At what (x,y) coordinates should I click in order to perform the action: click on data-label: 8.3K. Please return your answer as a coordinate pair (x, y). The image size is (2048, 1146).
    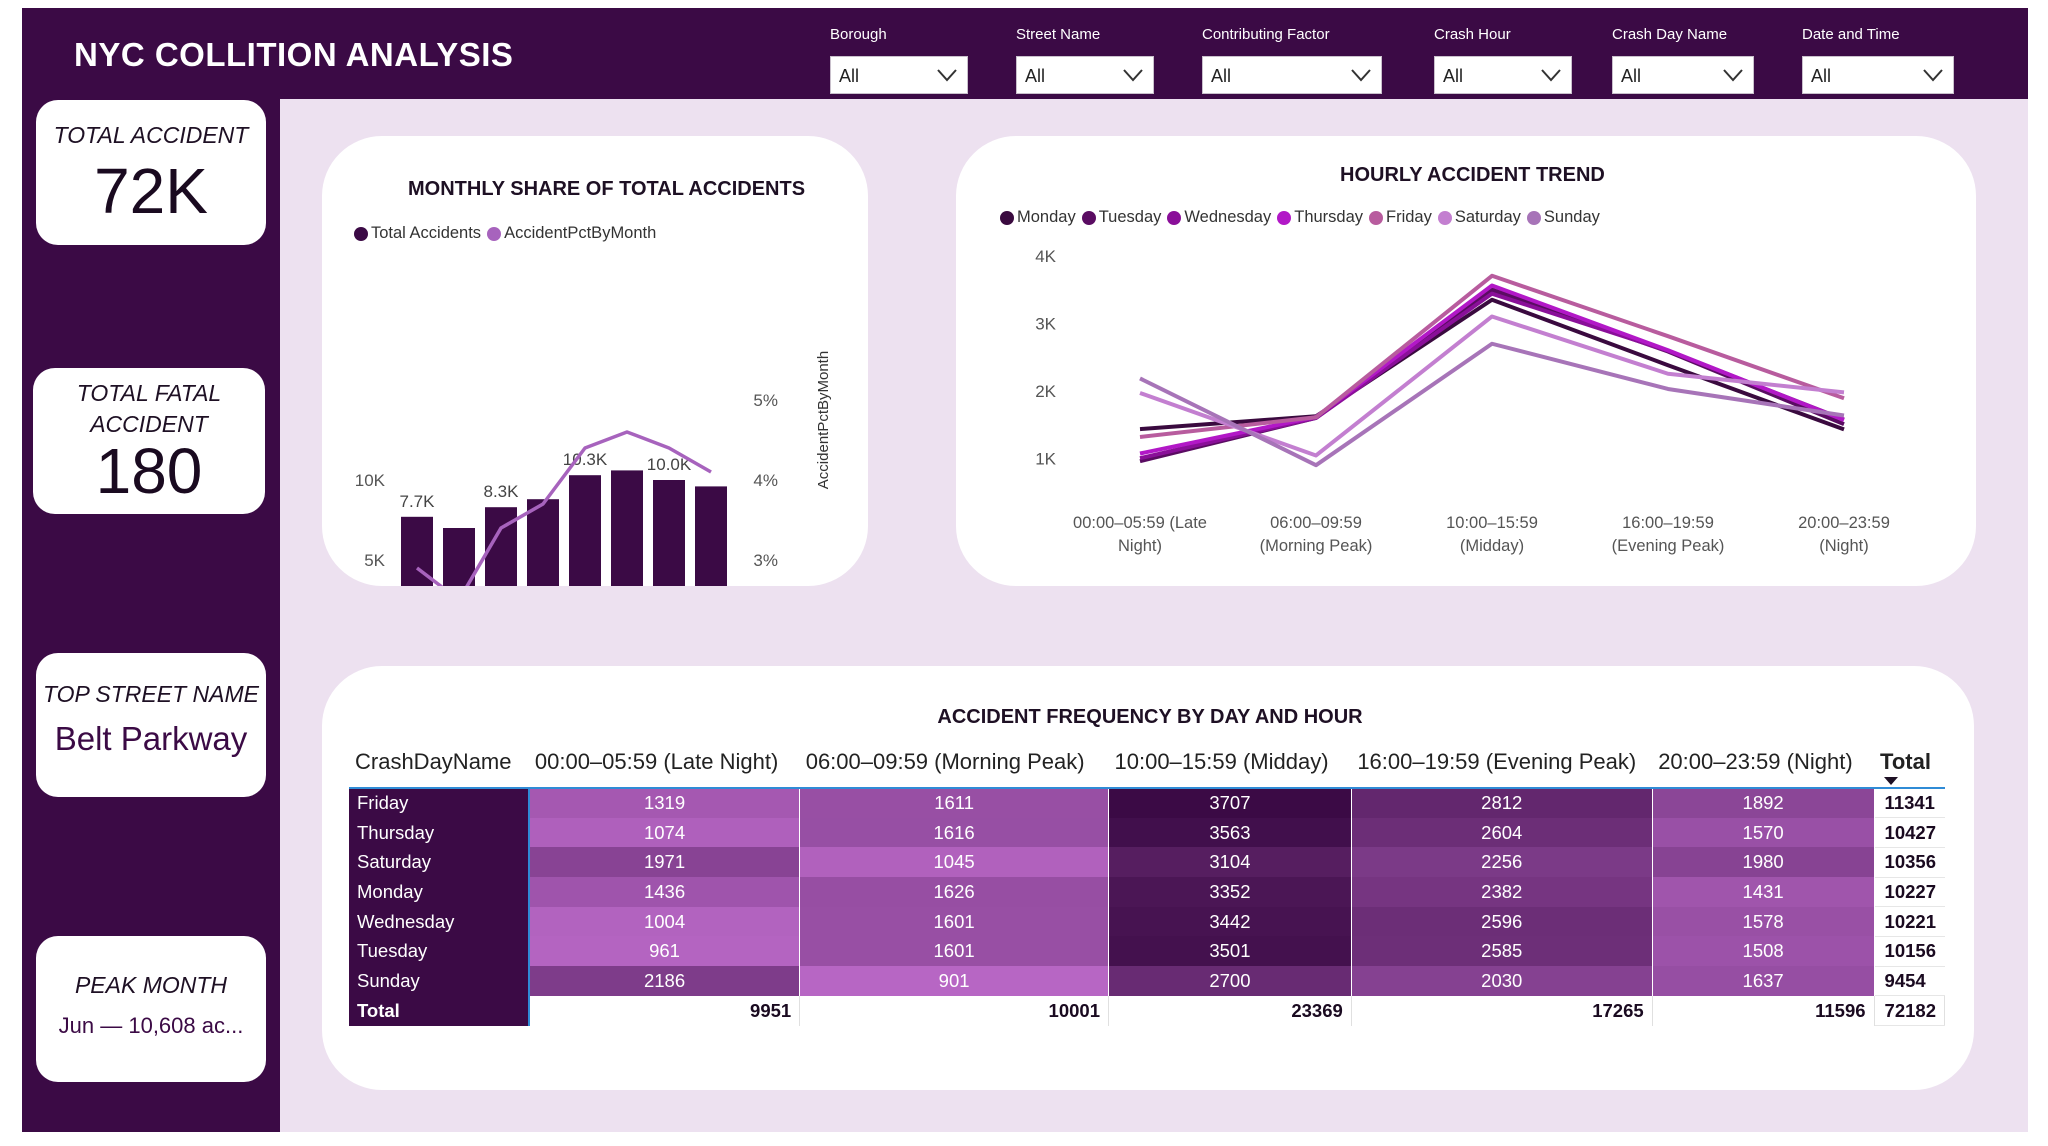
    Looking at the image, I should click on (502, 491).